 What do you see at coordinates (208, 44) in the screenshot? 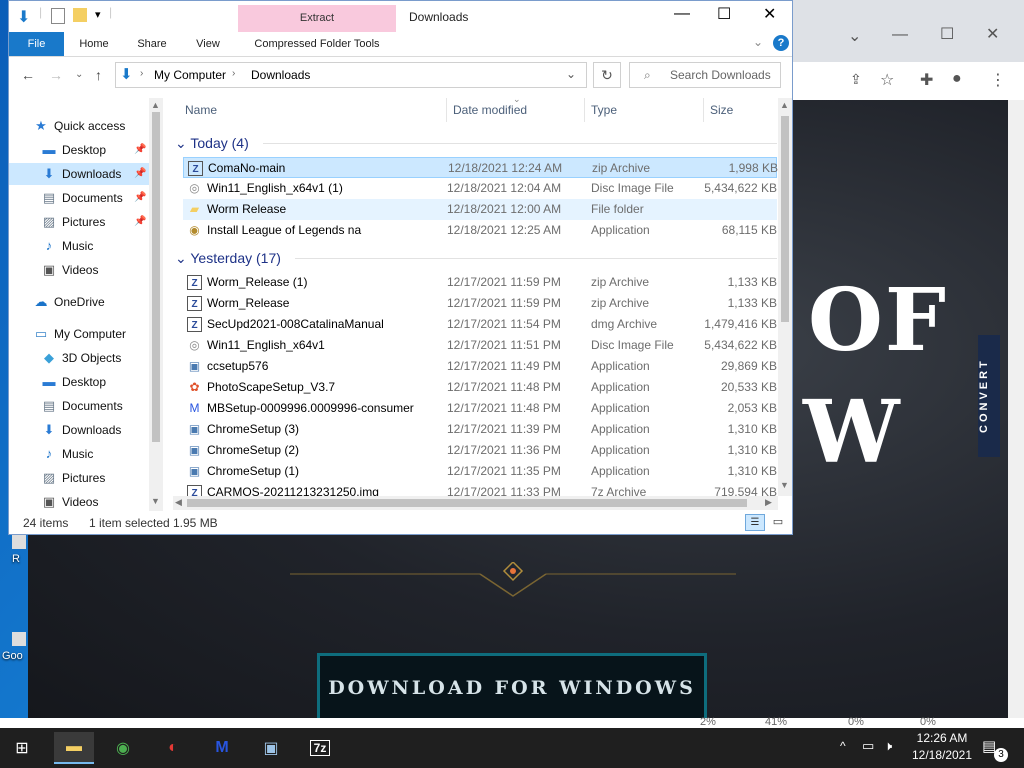
I see `tab-view: View` at bounding box center [208, 44].